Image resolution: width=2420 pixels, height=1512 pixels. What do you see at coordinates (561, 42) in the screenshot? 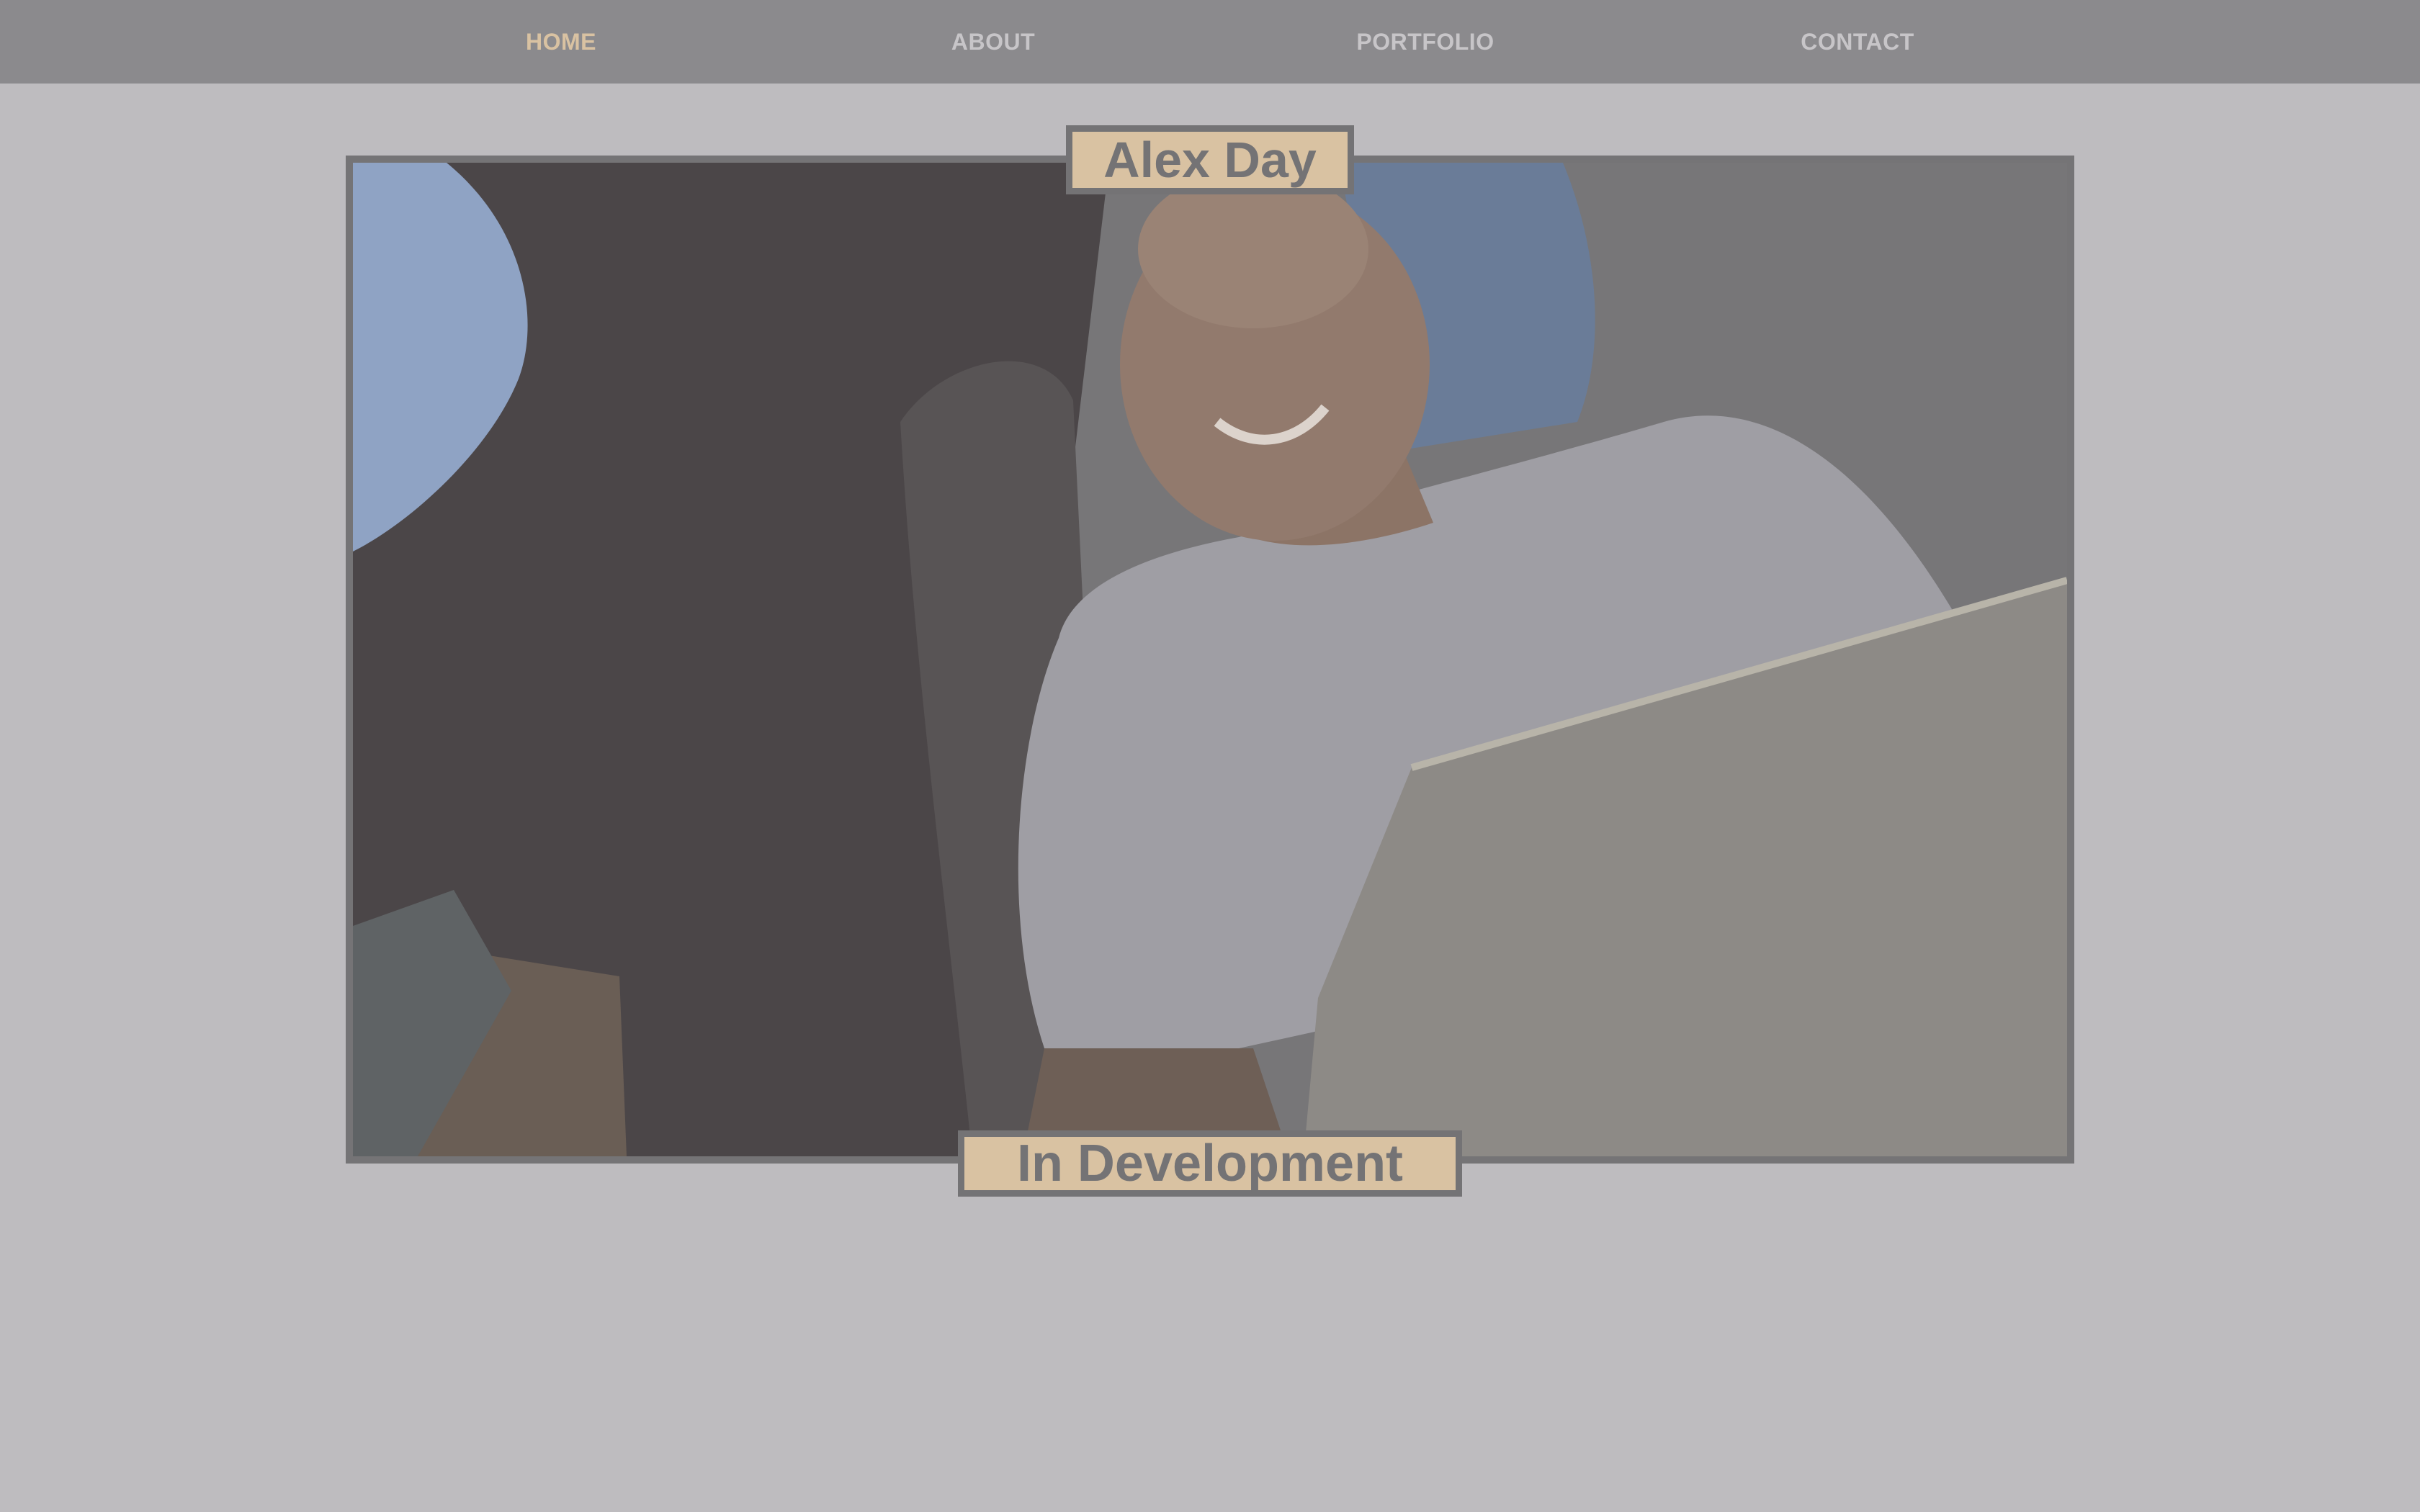
I see `nav-home-link: HOME` at bounding box center [561, 42].